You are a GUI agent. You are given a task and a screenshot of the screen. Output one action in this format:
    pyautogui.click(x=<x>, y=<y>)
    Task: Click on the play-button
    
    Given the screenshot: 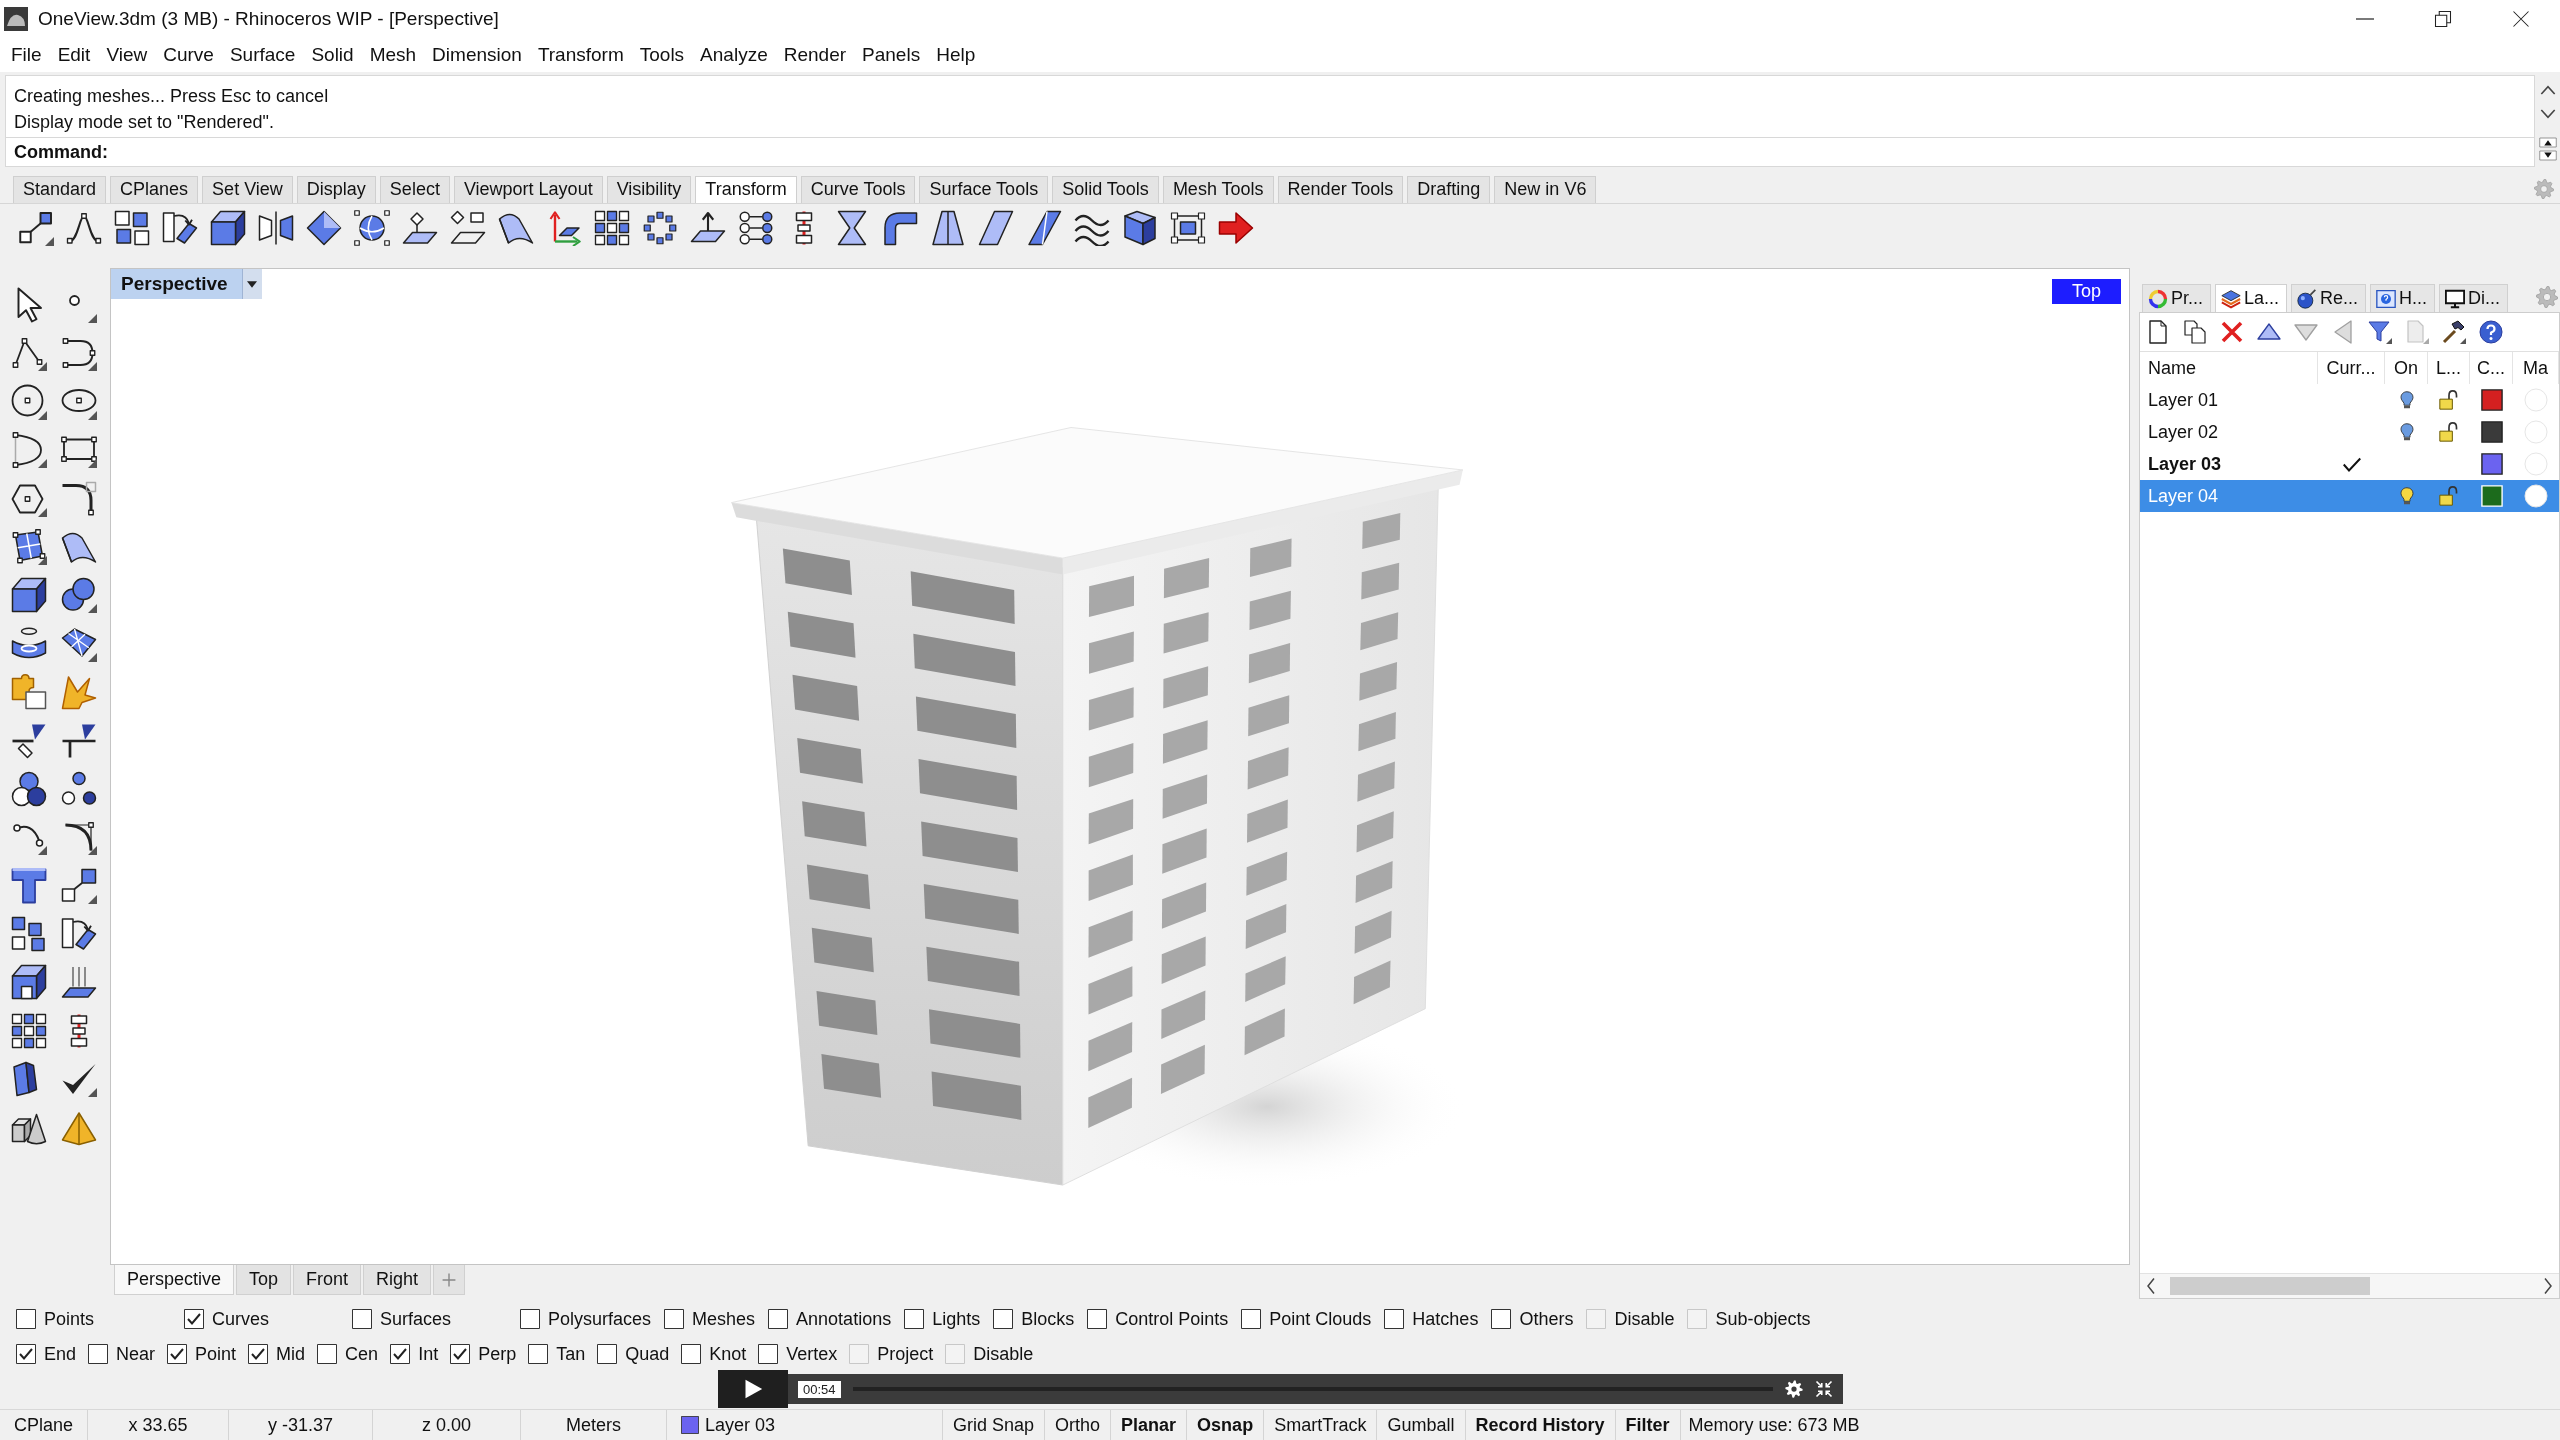 What is the action you would take?
    pyautogui.click(x=753, y=1389)
    